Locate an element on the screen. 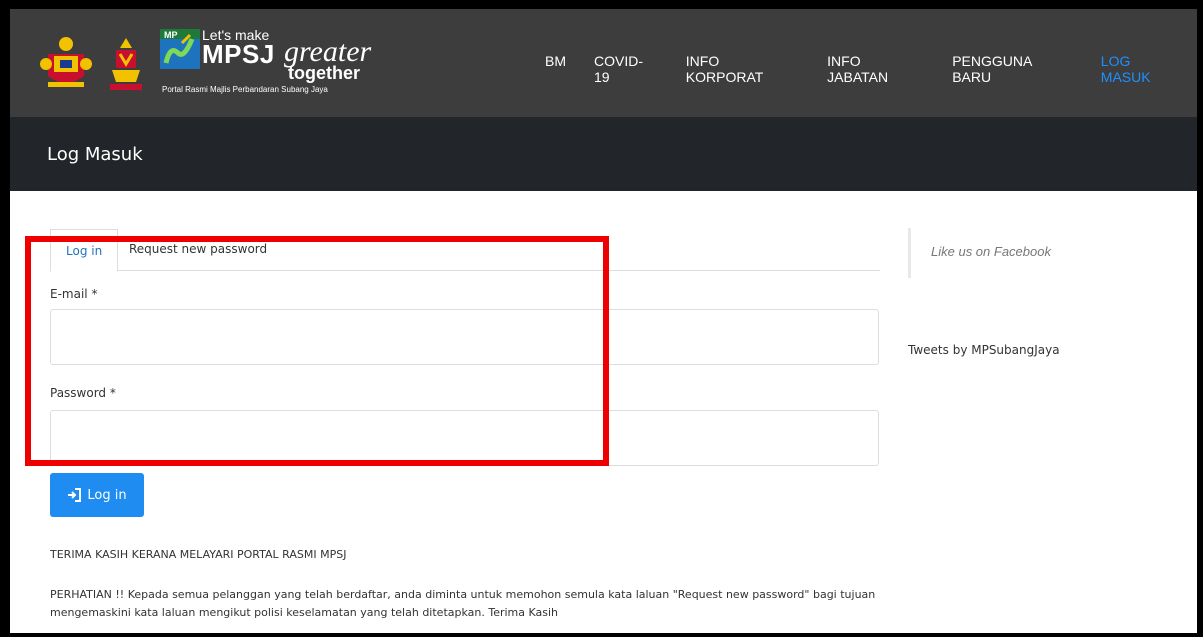 The width and height of the screenshot is (1203, 637). password-label: Password * is located at coordinates (83, 393).